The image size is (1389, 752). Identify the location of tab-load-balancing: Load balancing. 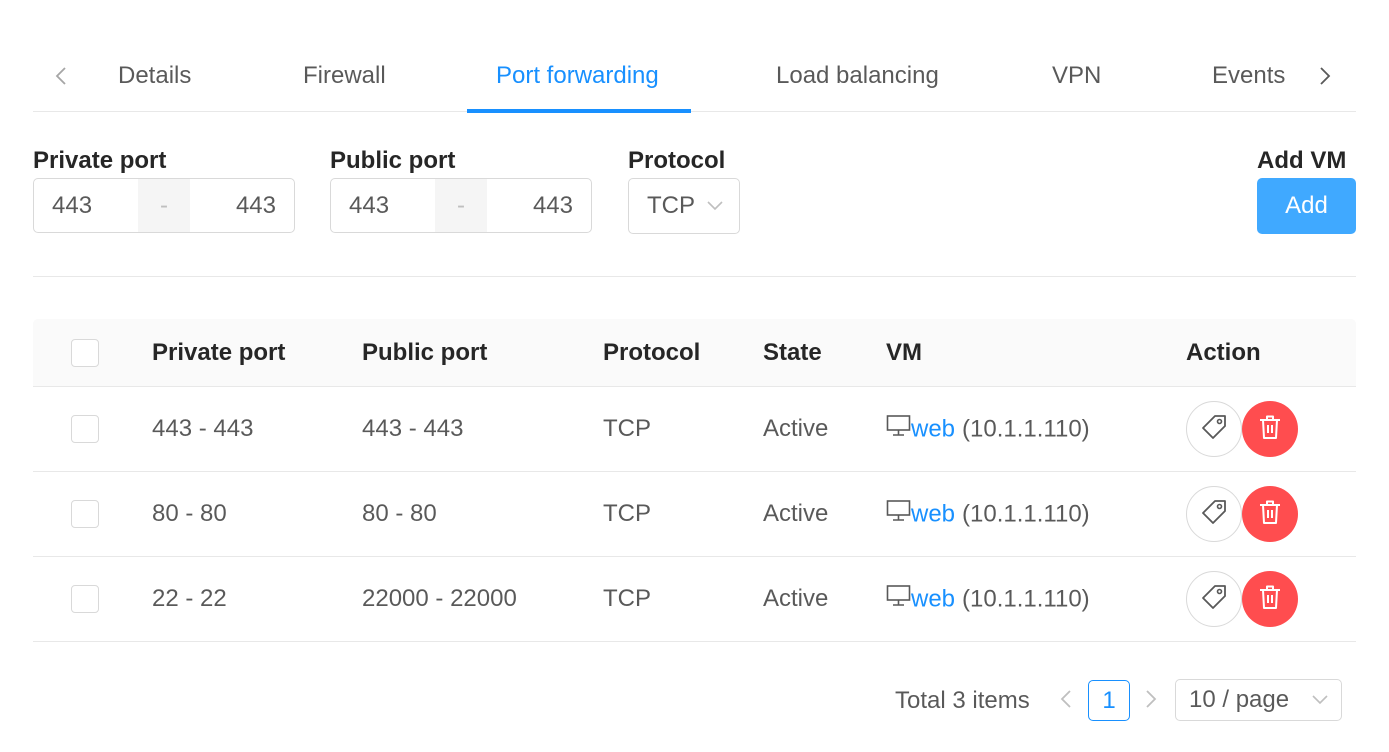
(857, 76).